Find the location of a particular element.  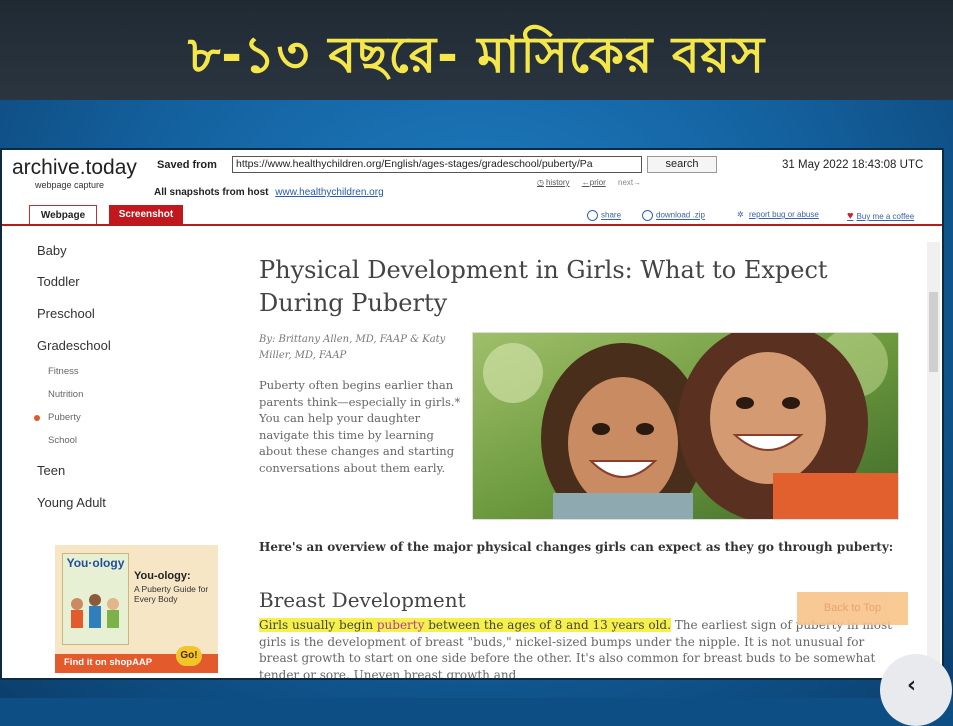

active-indicator is located at coordinates (37, 418).